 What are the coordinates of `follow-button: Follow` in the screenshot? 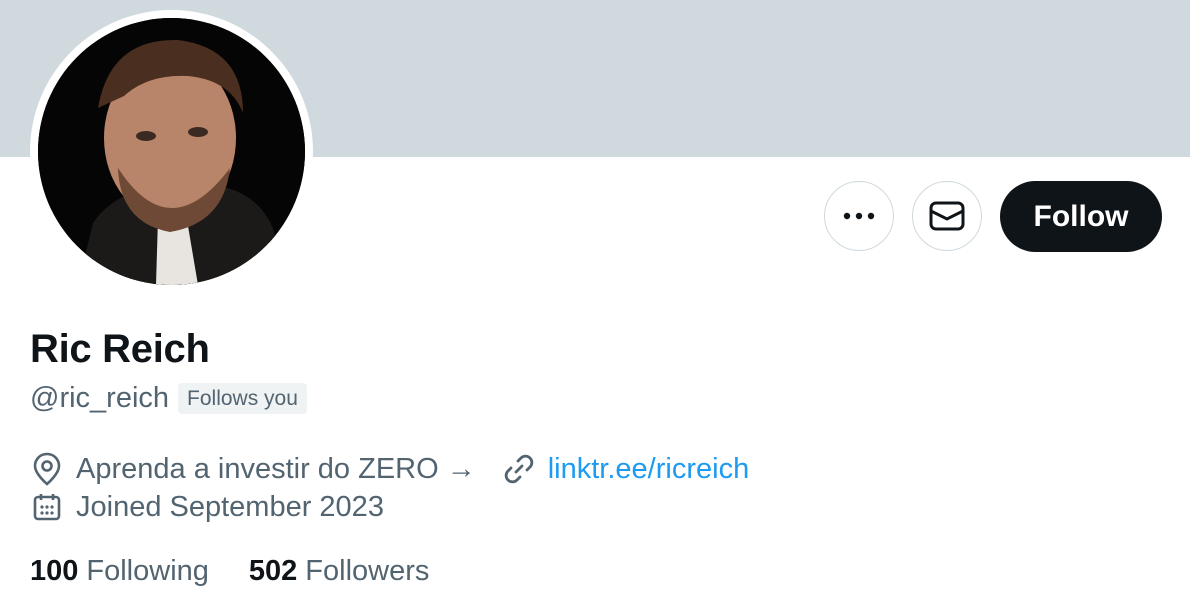 It's located at (1081, 216).